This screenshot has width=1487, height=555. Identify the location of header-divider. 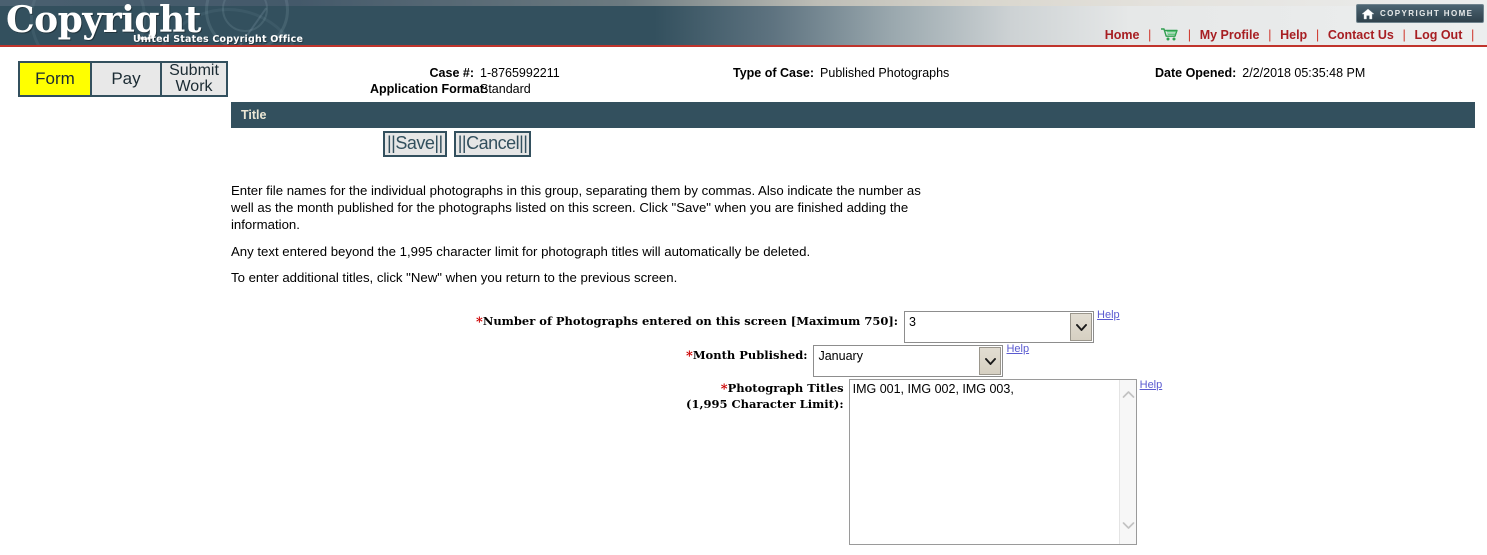
(743, 46).